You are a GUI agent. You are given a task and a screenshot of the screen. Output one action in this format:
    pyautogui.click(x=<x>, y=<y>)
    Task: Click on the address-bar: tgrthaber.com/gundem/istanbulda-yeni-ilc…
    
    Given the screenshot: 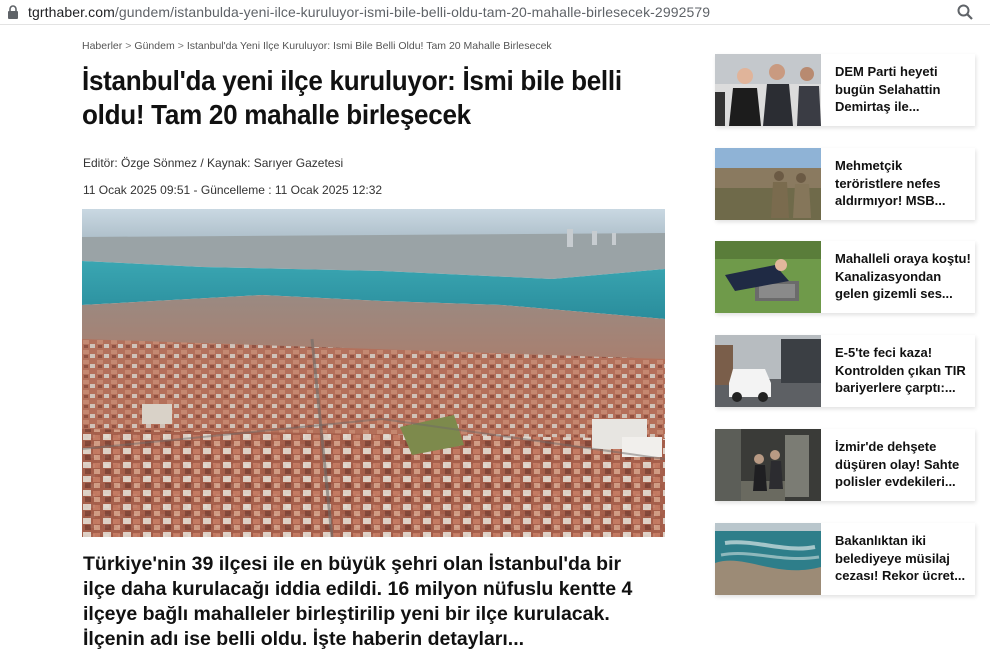 What is the action you would take?
    pyautogui.click(x=495, y=12)
    